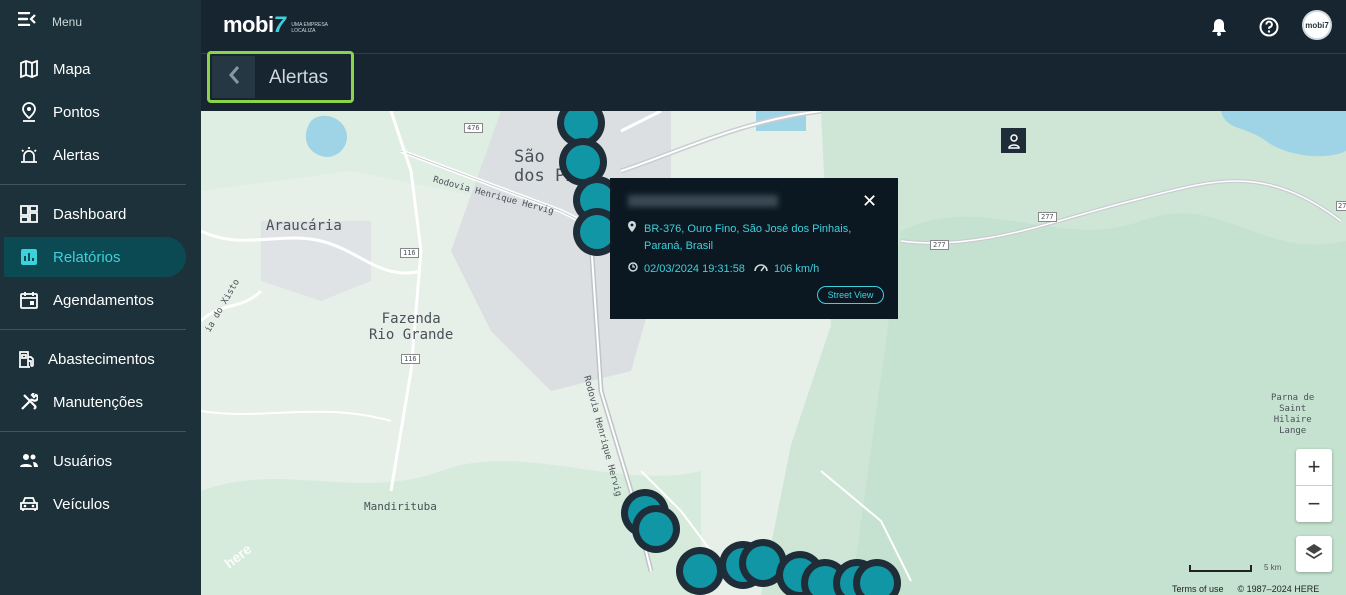 The height and width of the screenshot is (595, 1346). What do you see at coordinates (29, 461) in the screenshot?
I see `users-icon` at bounding box center [29, 461].